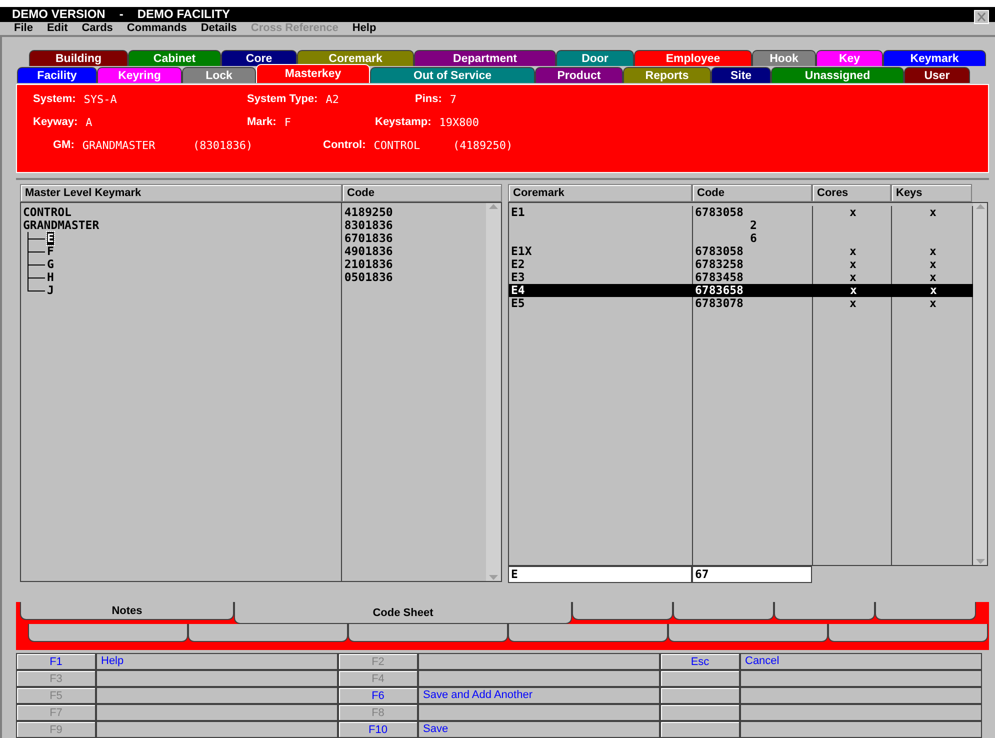  What do you see at coordinates (934, 58) in the screenshot?
I see `category-tab: Keymark` at bounding box center [934, 58].